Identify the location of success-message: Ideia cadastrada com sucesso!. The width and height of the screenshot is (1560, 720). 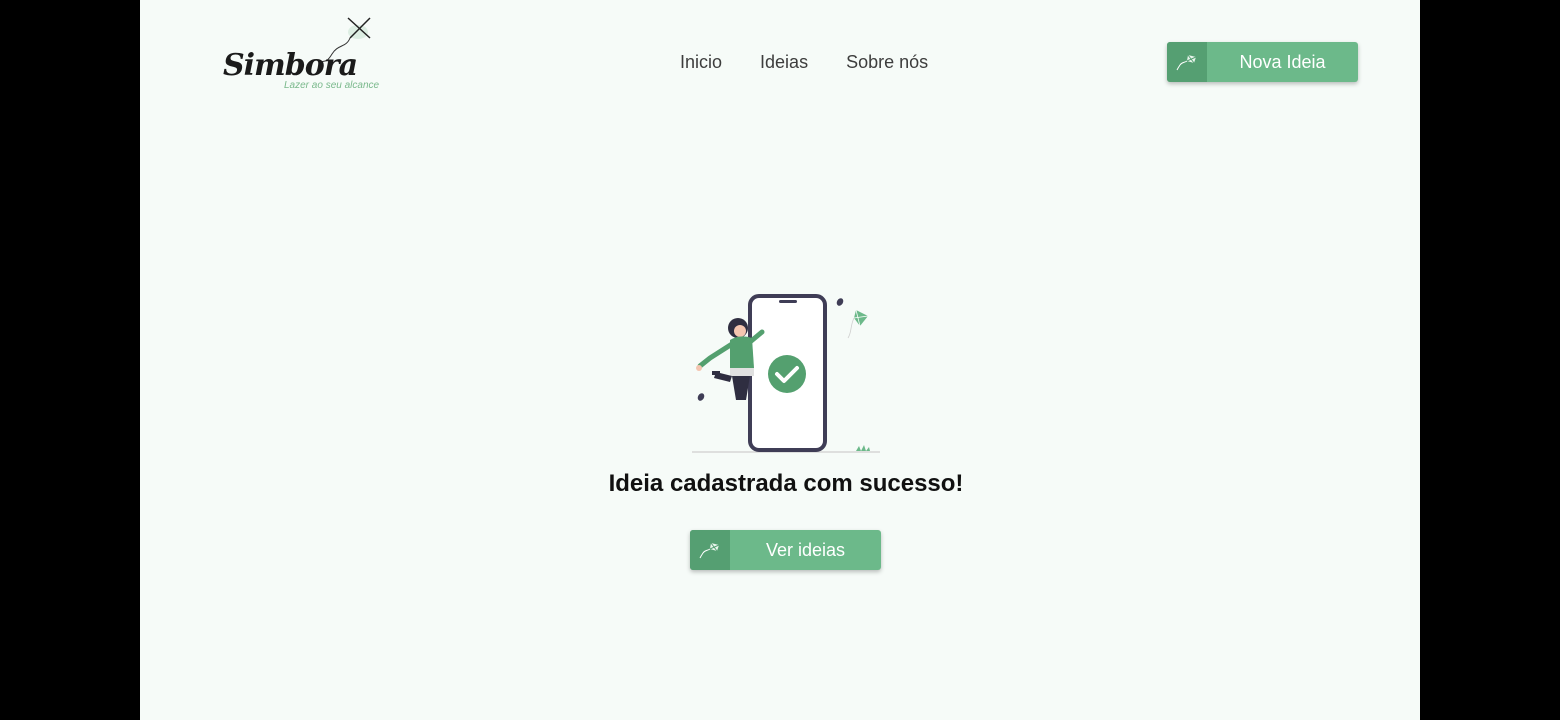
(786, 483).